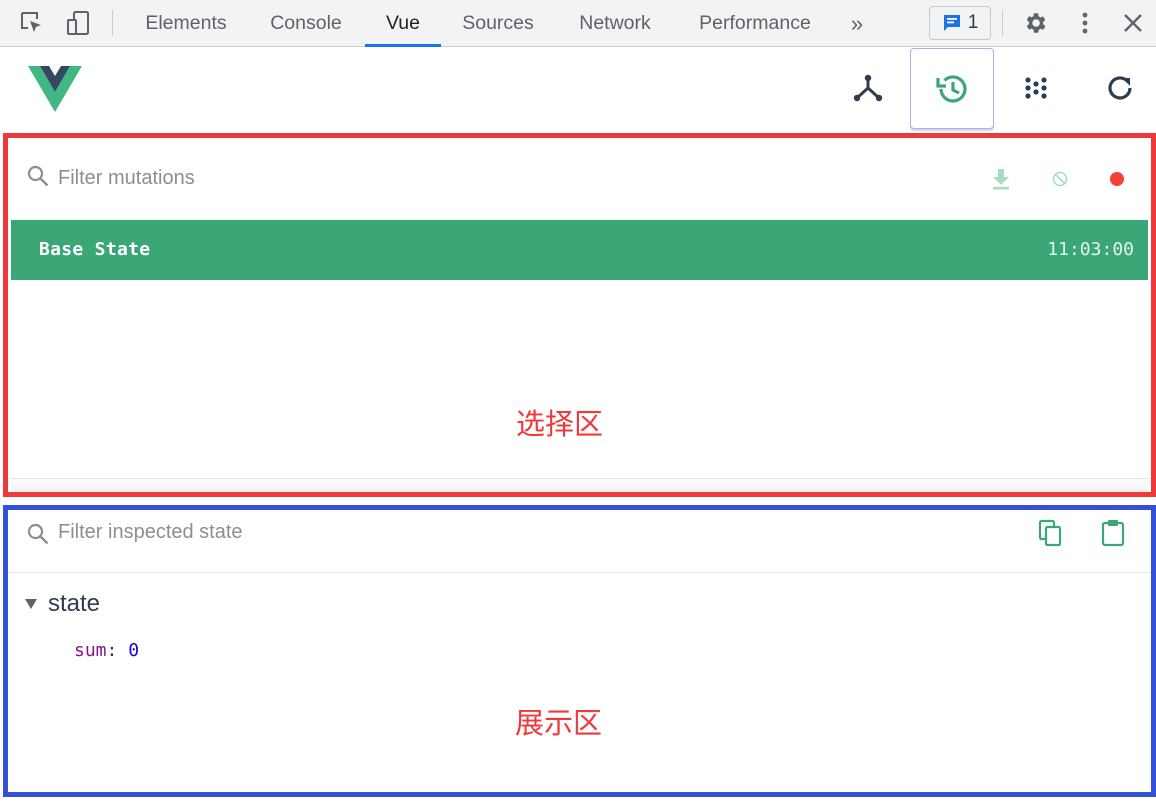 Image resolution: width=1156 pixels, height=809 pixels. I want to click on record-button, so click(1117, 179).